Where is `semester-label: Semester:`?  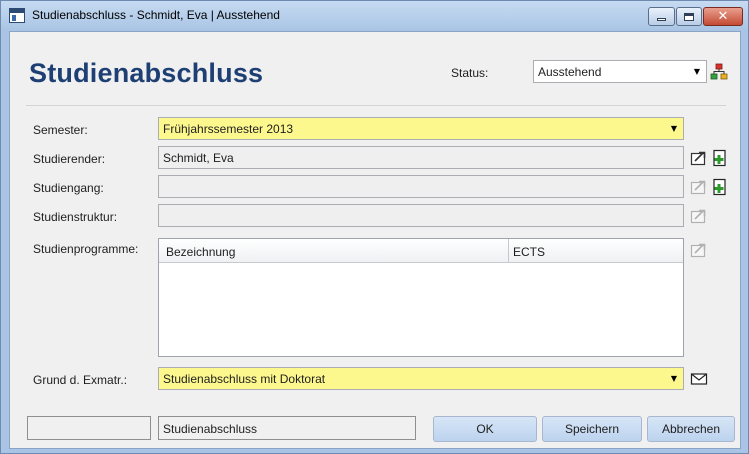
semester-label: Semester: is located at coordinates (60, 130).